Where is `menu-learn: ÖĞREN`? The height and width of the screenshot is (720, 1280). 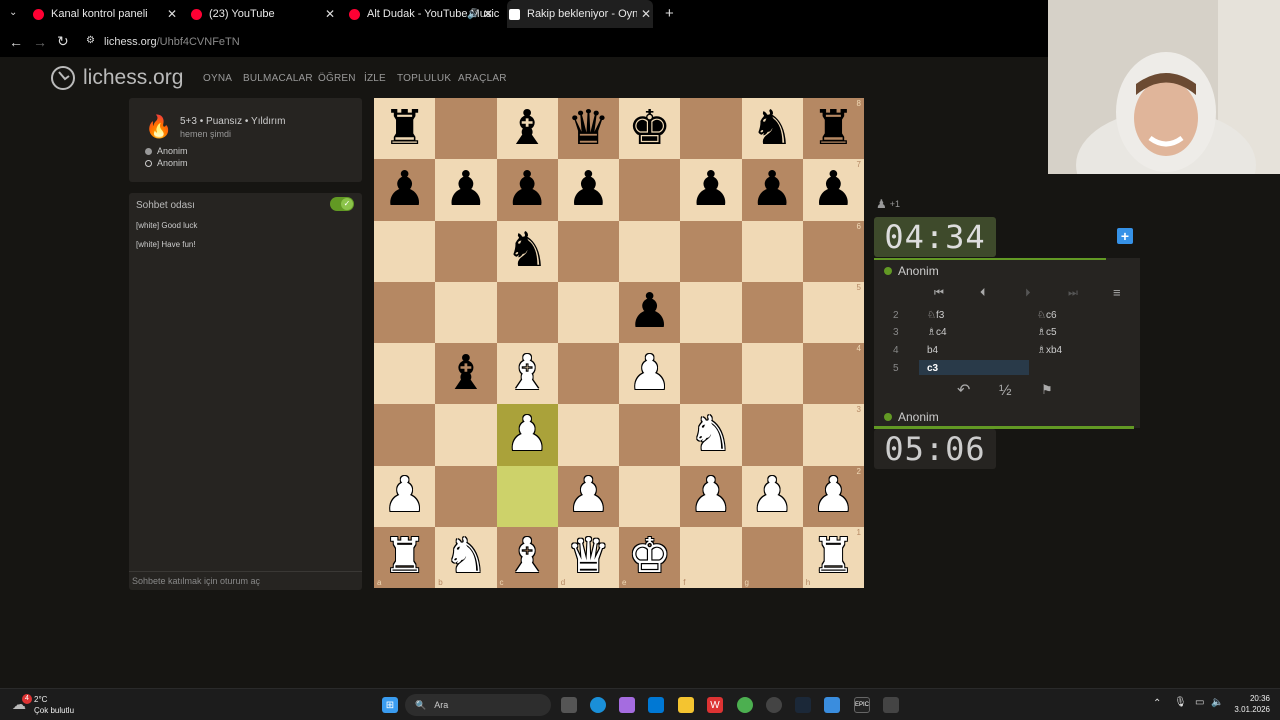
menu-learn: ÖĞREN is located at coordinates (337, 78).